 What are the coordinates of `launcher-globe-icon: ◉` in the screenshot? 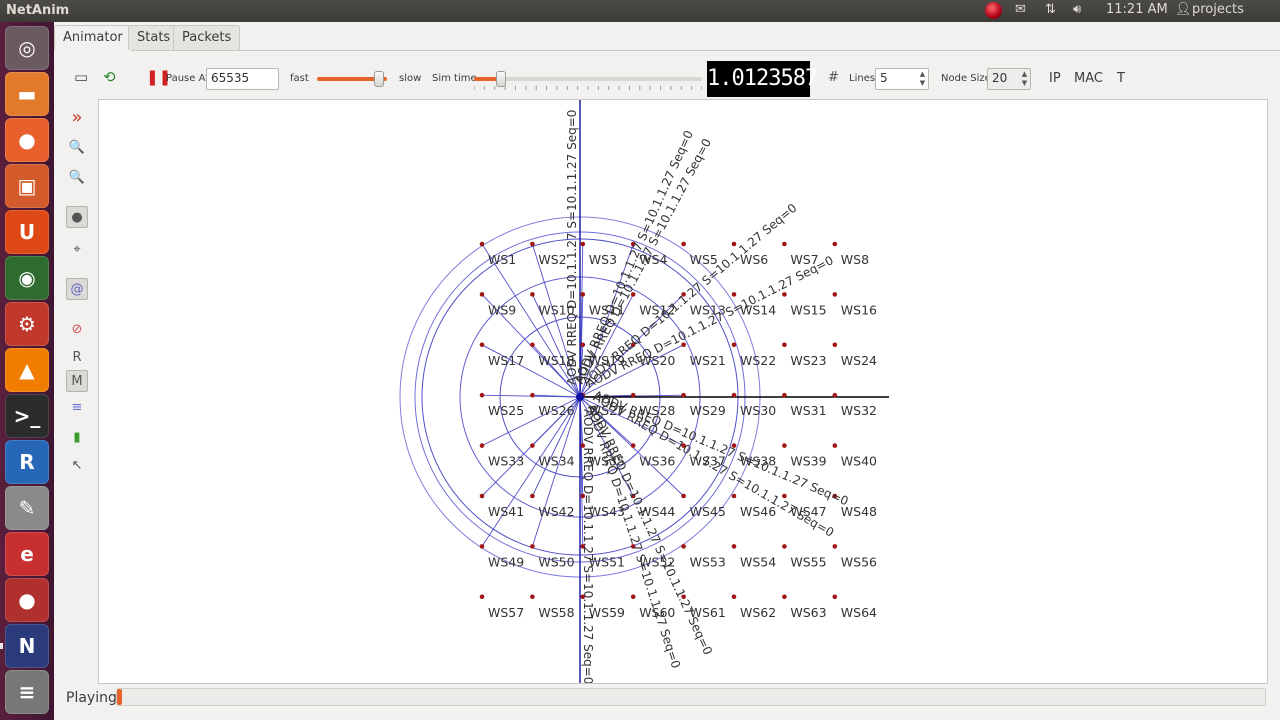 It's located at (27, 278).